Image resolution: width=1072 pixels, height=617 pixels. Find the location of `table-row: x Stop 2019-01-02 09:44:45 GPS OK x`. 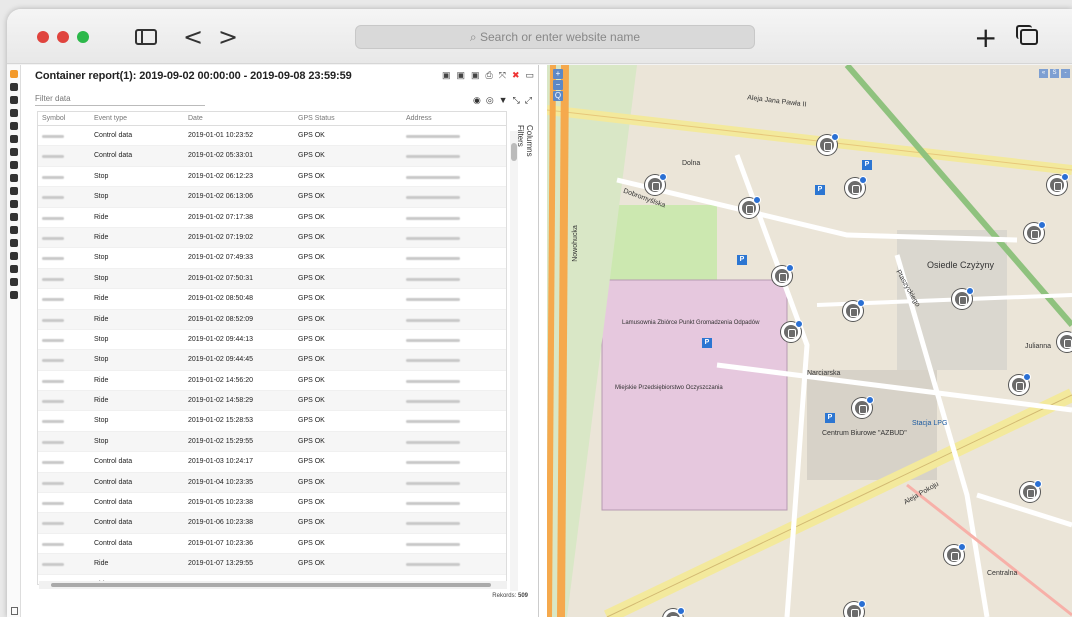

table-row: x Stop 2019-01-02 09:44:45 GPS OK x is located at coordinates (272, 360).